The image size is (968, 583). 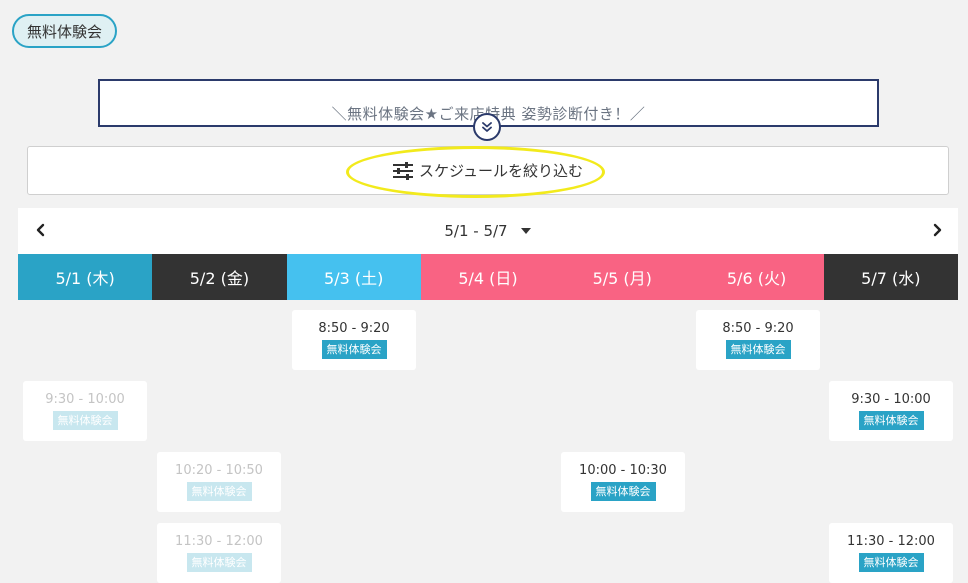 I want to click on day-header: 5/3 (土), so click(x=353, y=277).